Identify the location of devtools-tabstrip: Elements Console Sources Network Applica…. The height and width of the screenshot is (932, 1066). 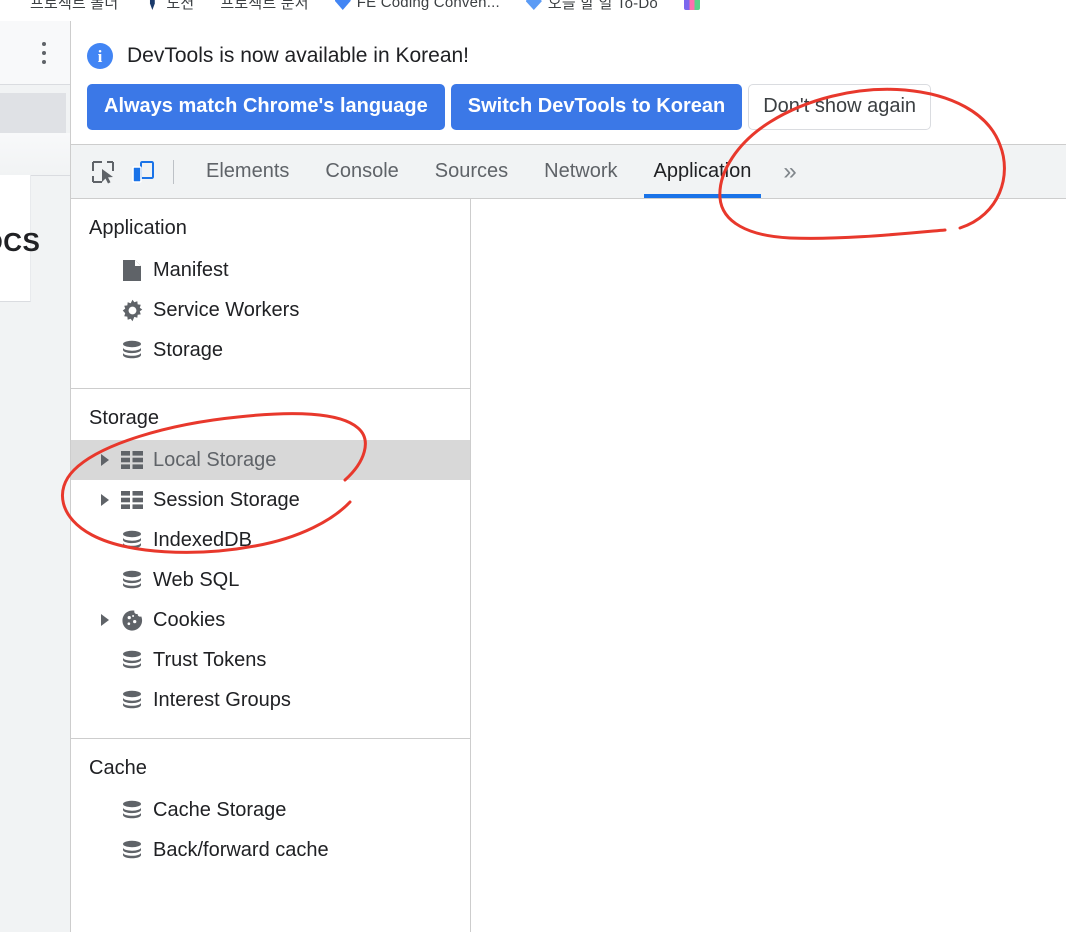
(568, 171).